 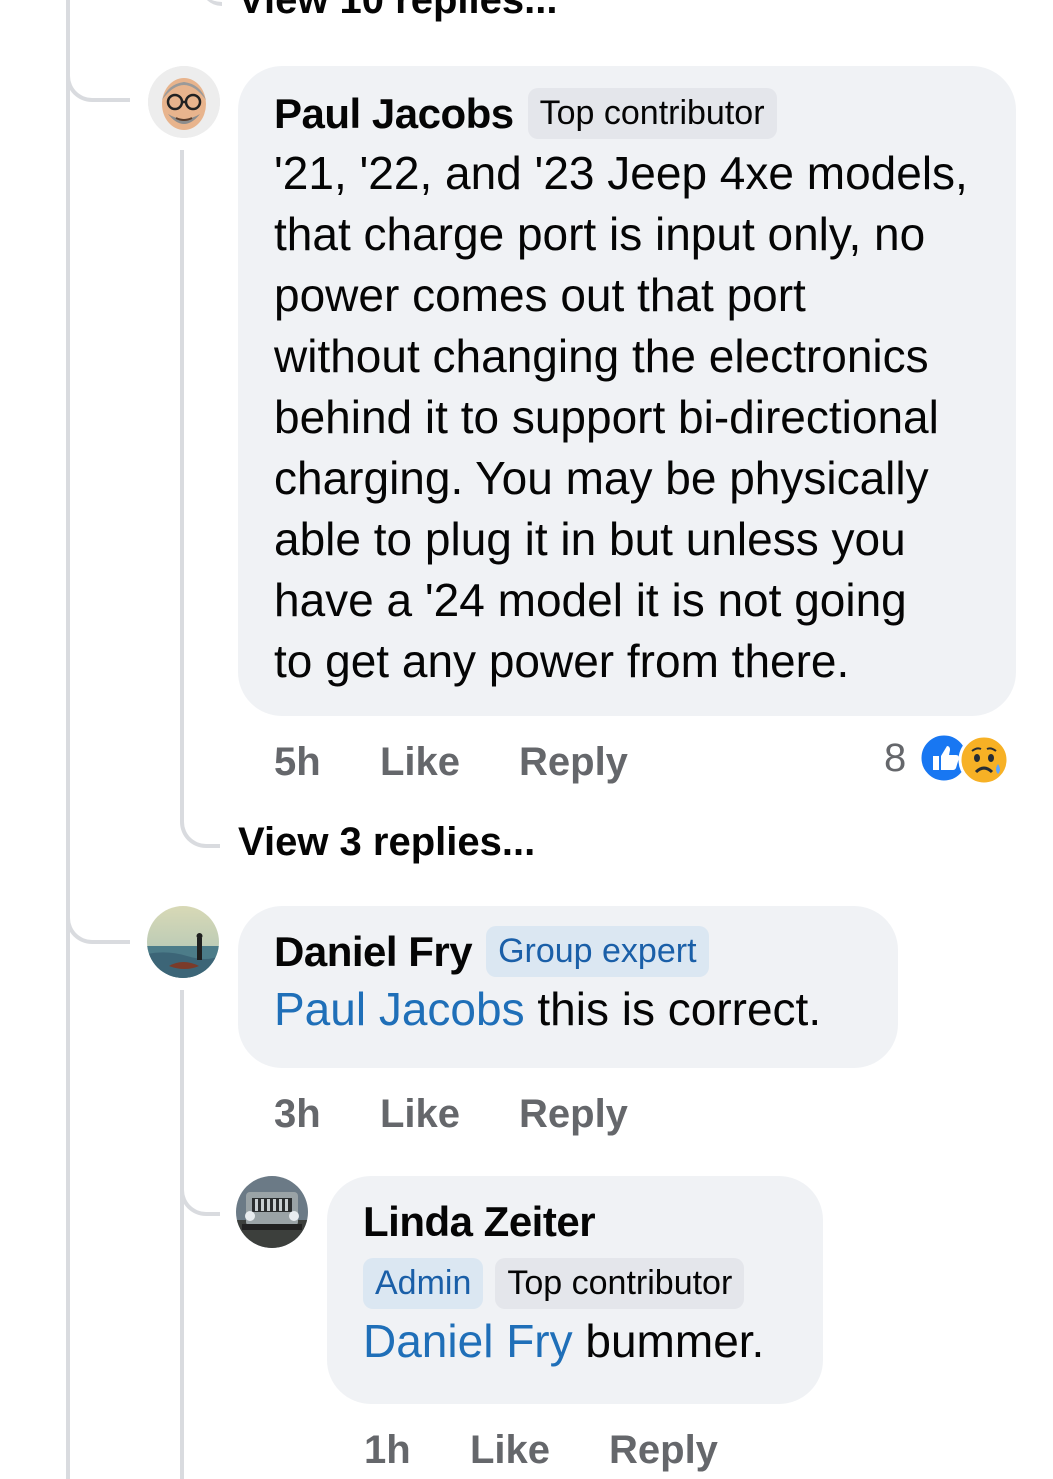 I want to click on comment-author: Linda Zeiter, so click(x=575, y=1222).